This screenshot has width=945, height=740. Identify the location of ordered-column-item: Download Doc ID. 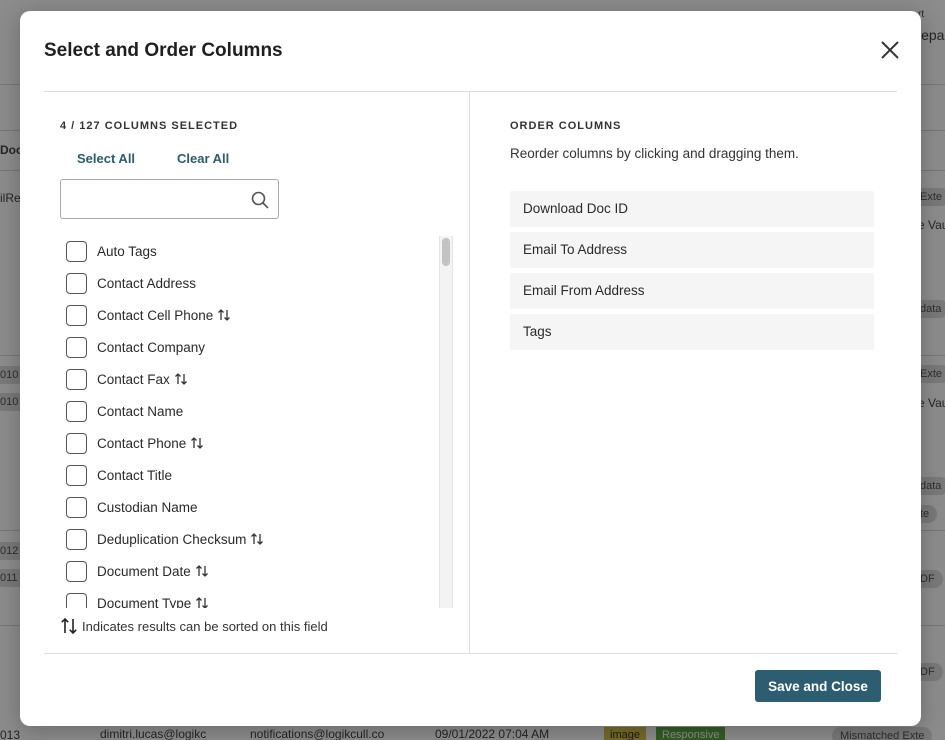
(692, 209).